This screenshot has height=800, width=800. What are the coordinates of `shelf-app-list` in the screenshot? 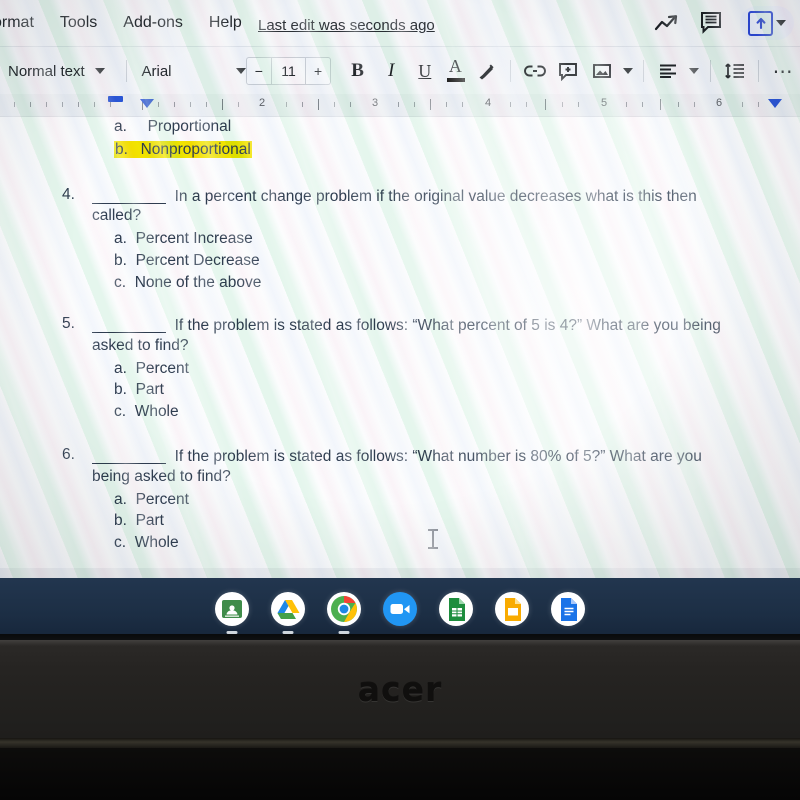 It's located at (400, 609).